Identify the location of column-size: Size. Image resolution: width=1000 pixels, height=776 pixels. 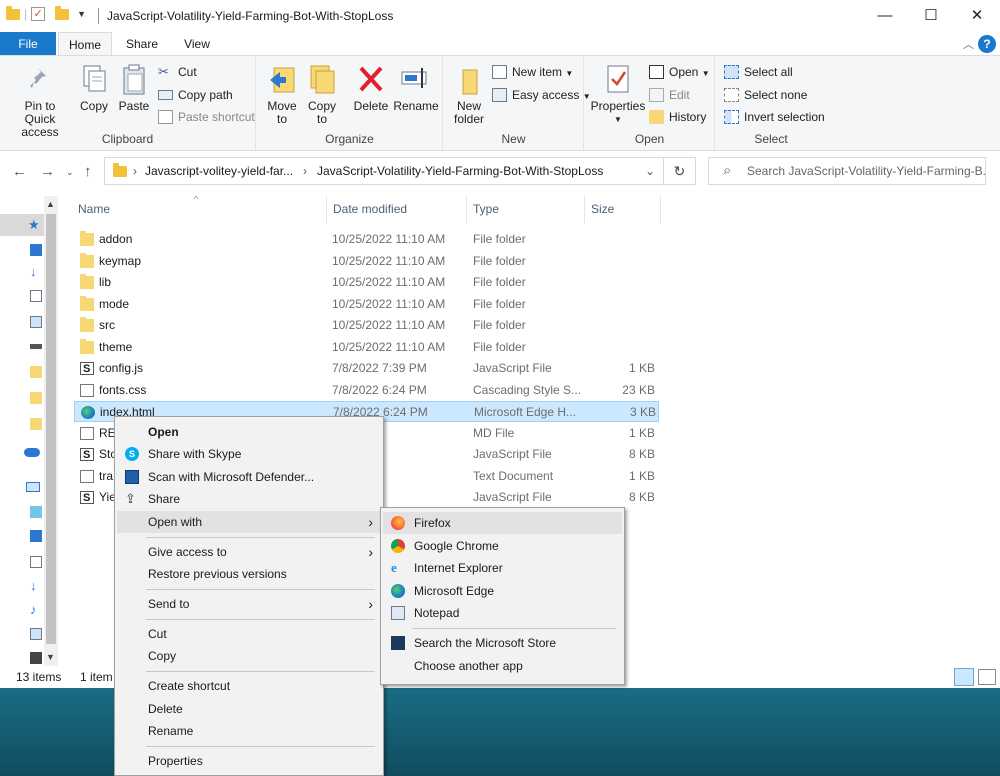
(602, 209).